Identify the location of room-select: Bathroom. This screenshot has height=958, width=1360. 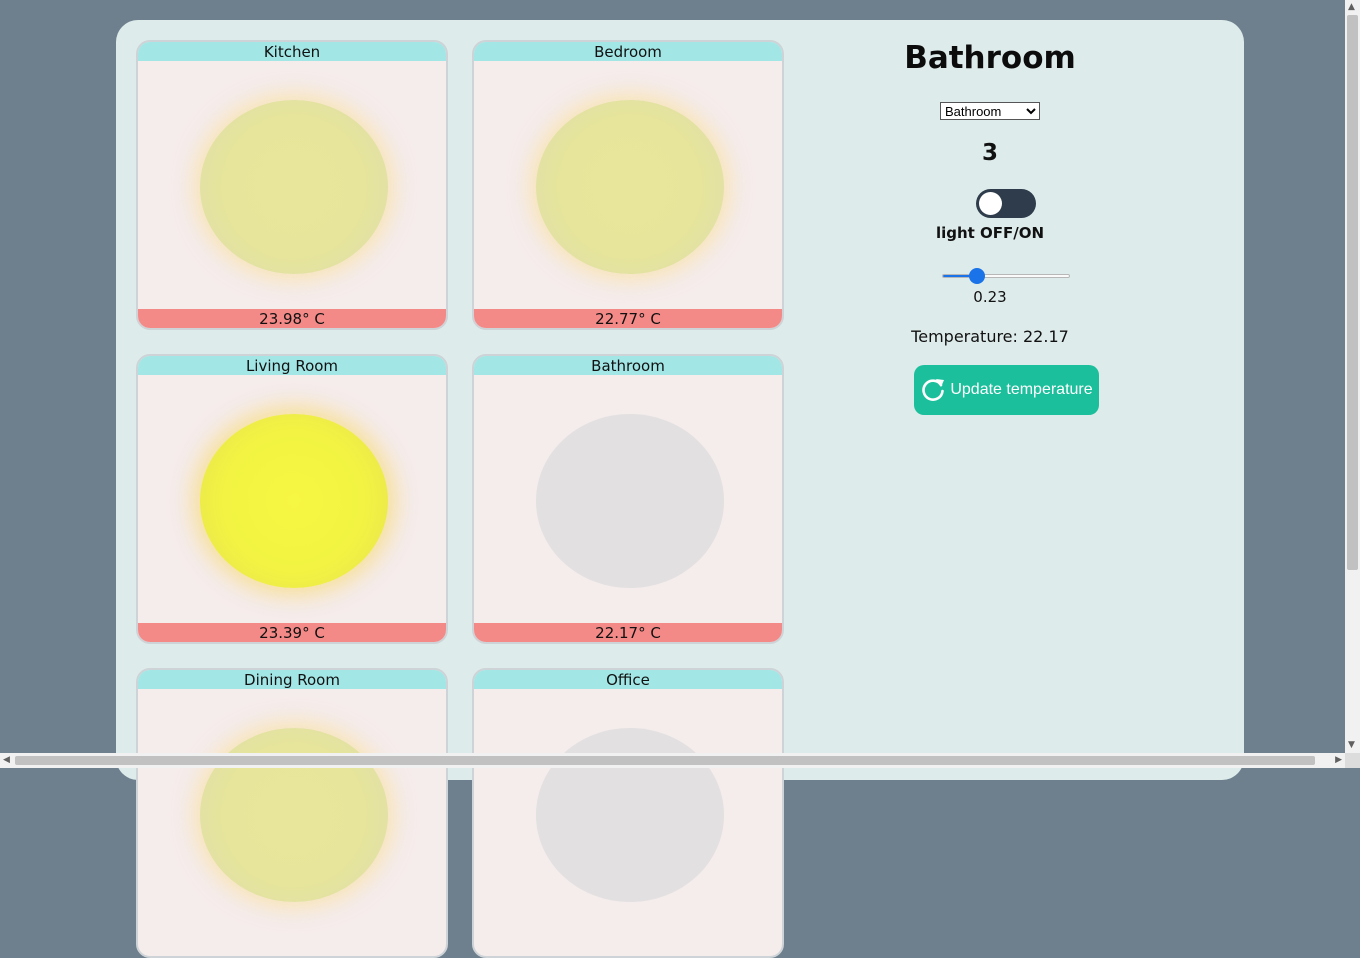
(990, 111).